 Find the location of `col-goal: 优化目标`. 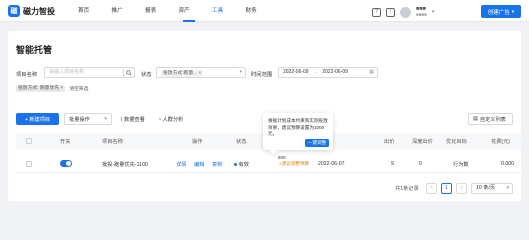

col-goal: 优化目标 is located at coordinates (456, 142).